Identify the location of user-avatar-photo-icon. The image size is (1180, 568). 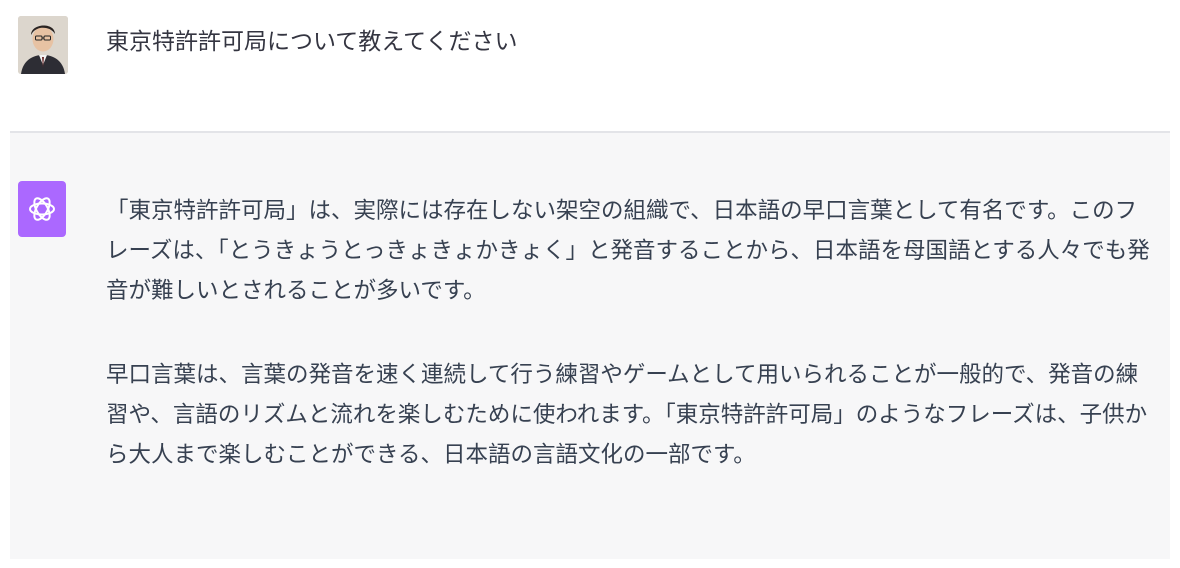
(43, 45).